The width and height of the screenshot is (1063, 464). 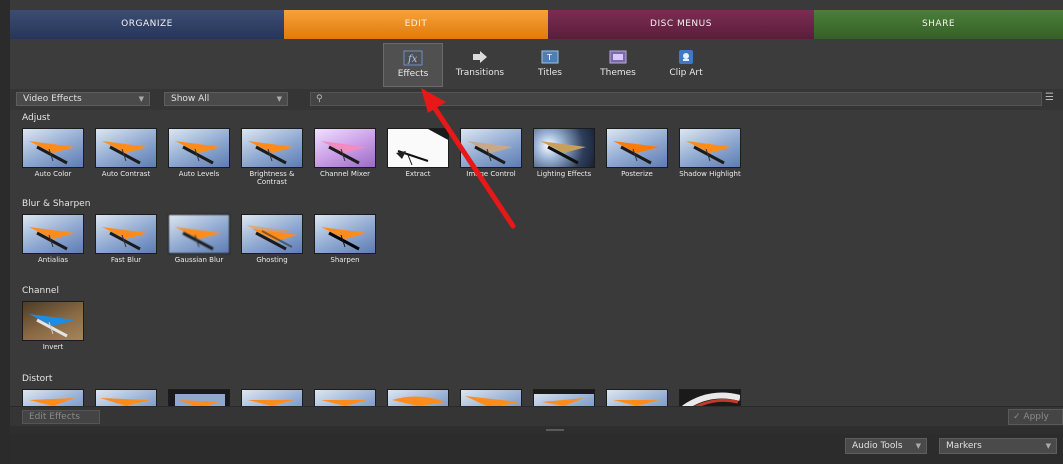 I want to click on themes-button: Themes, so click(x=618, y=65).